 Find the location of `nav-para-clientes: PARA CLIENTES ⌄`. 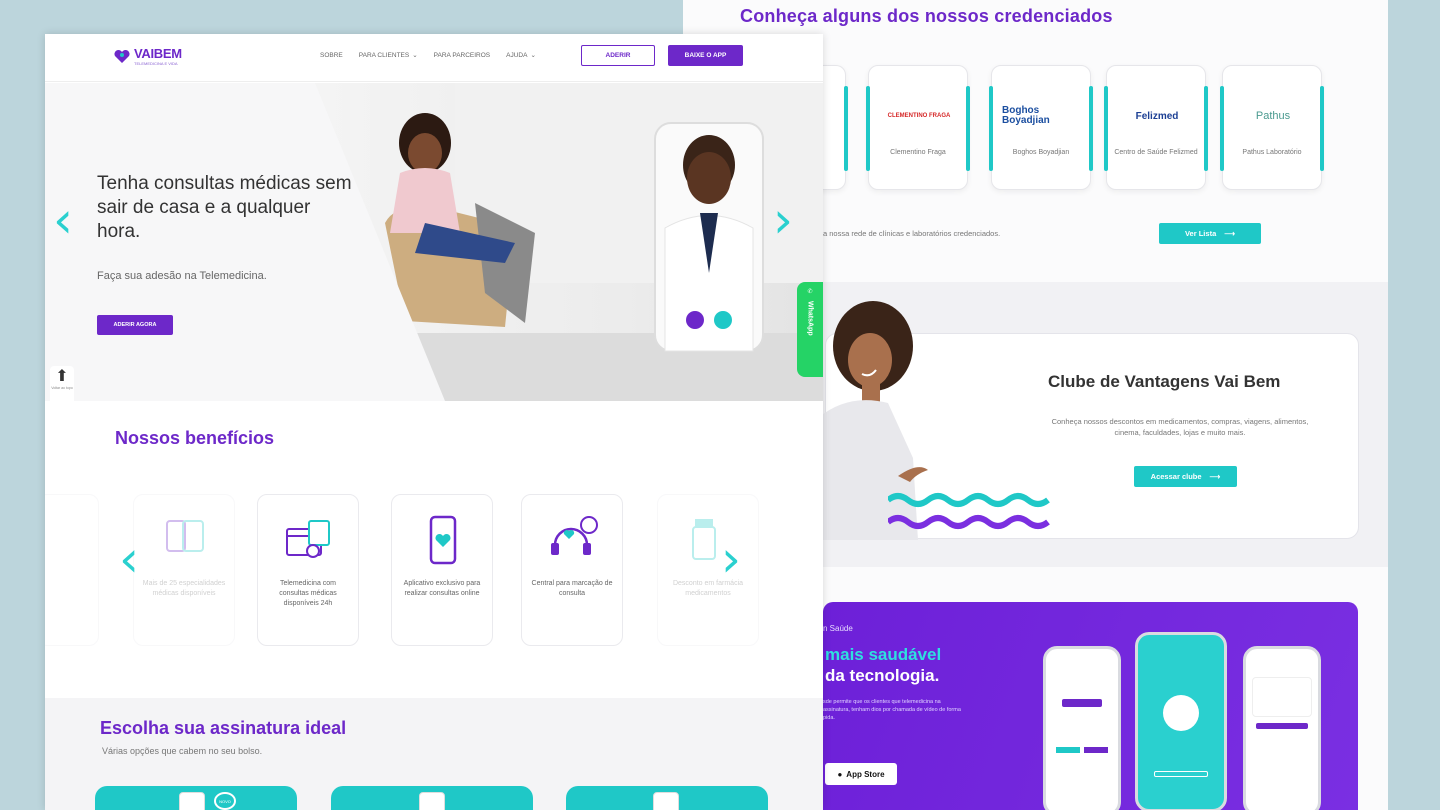

nav-para-clientes: PARA CLIENTES ⌄ is located at coordinates (388, 55).